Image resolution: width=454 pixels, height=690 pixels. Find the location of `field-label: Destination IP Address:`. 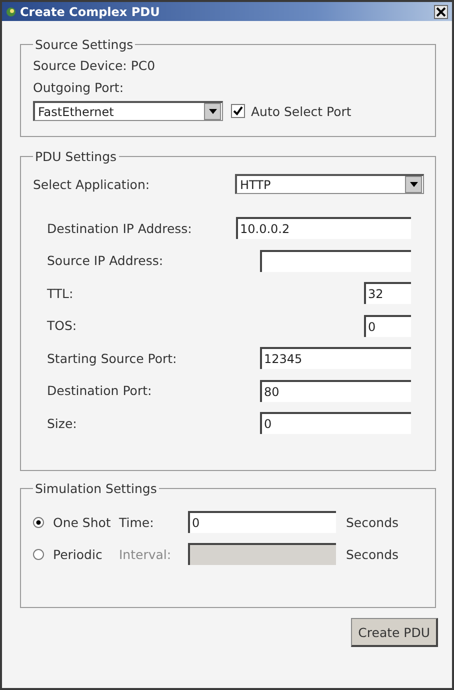

field-label: Destination IP Address: is located at coordinates (119, 228).